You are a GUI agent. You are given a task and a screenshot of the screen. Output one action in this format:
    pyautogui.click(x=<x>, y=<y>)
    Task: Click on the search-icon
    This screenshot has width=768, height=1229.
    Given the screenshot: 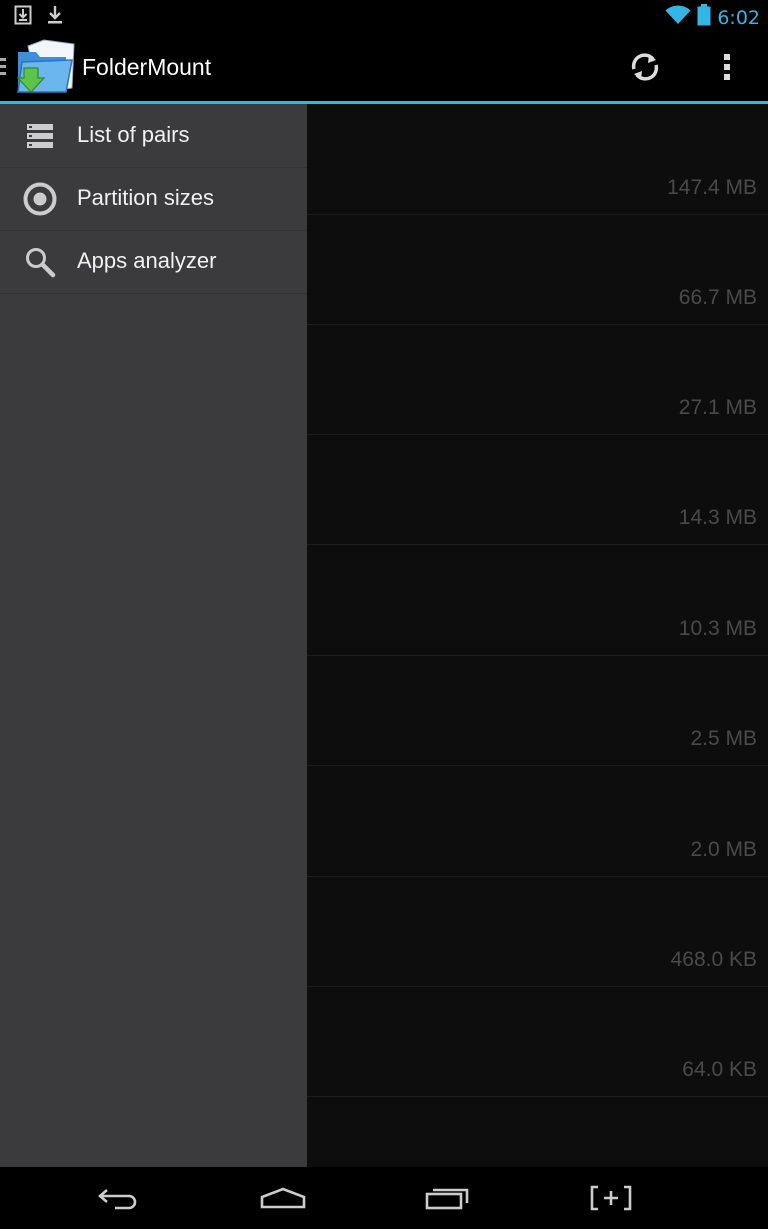 What is the action you would take?
    pyautogui.click(x=40, y=262)
    